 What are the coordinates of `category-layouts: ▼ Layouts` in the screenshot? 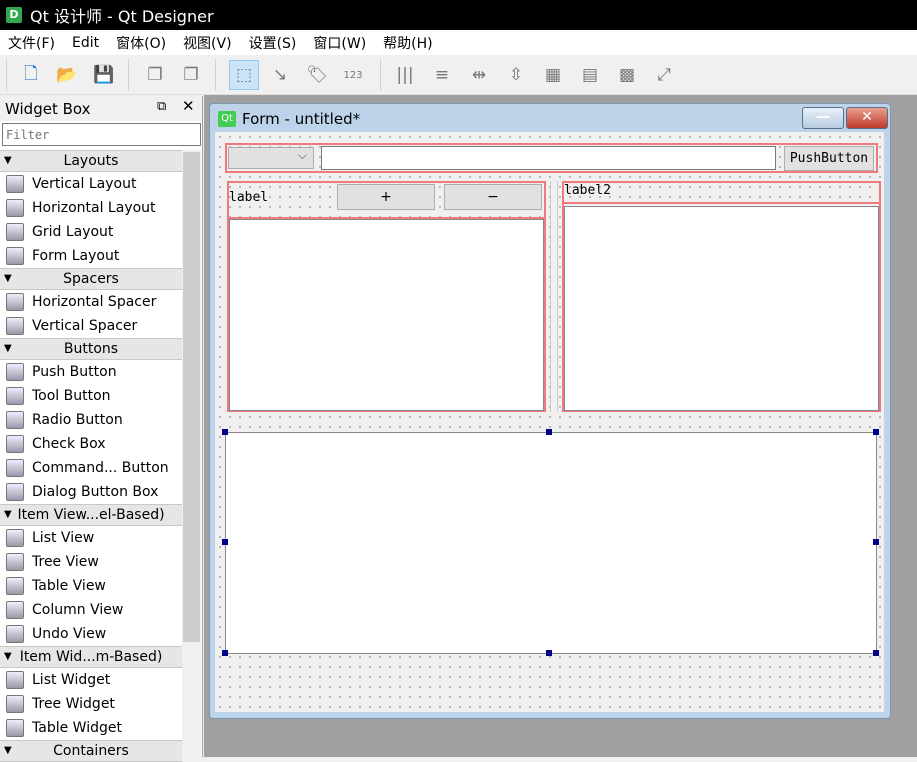 It's located at (91, 161).